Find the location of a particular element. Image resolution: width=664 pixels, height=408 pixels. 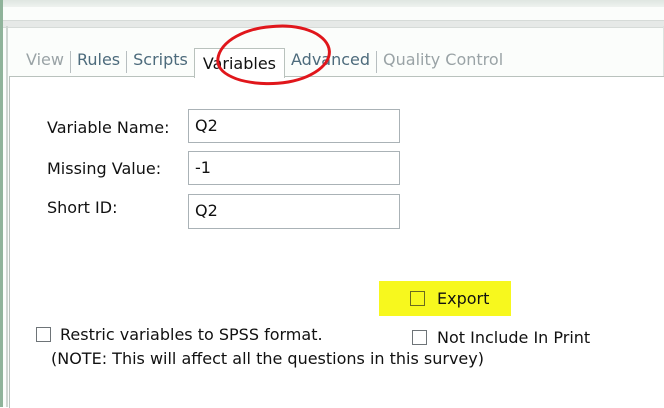

panel-left-border is located at coordinates (7, 216).